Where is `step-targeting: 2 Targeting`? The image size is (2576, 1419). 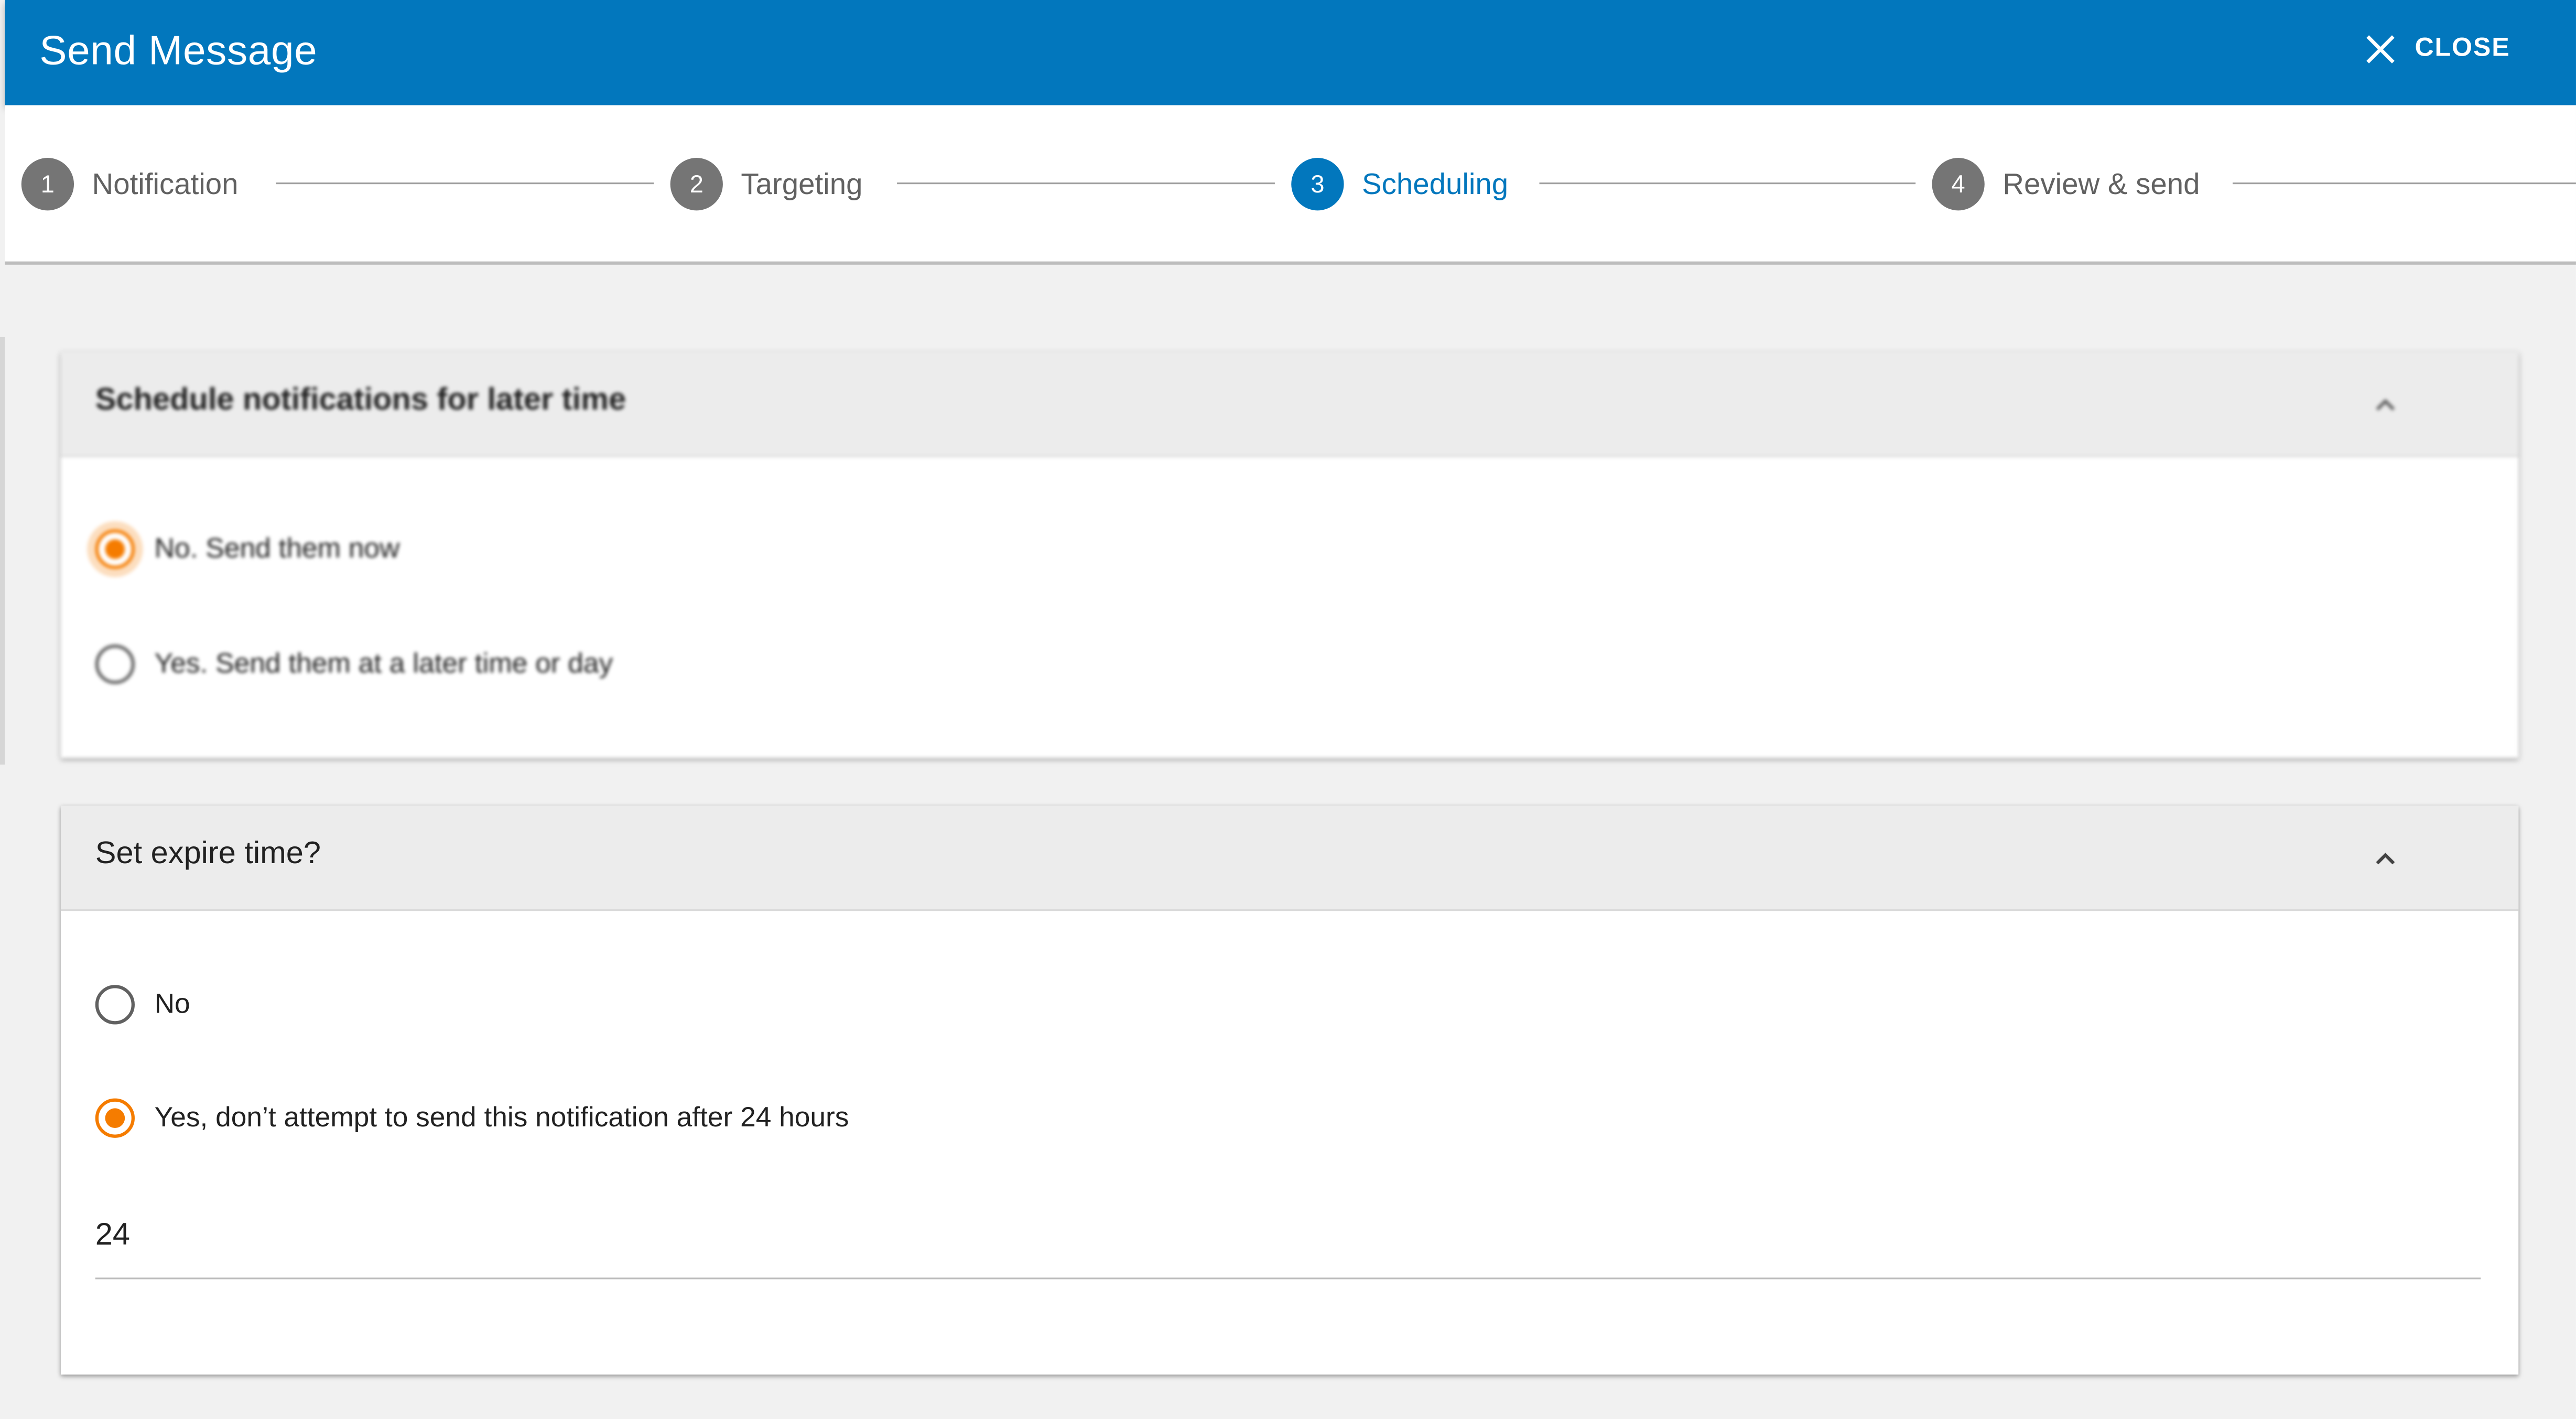
step-targeting: 2 Targeting is located at coordinates (766, 185).